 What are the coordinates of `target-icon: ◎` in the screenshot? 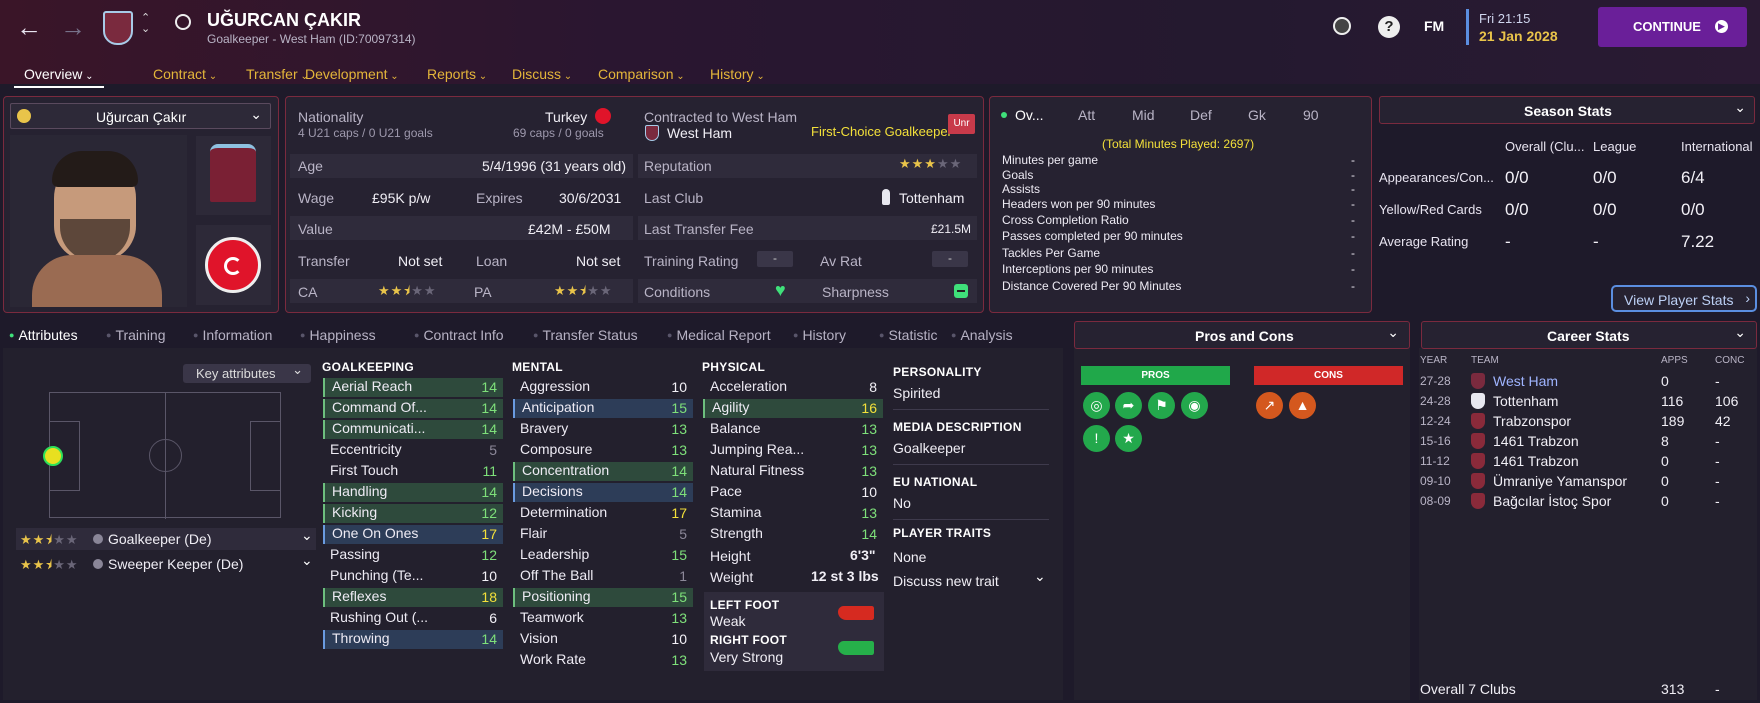 It's located at (1096, 405).